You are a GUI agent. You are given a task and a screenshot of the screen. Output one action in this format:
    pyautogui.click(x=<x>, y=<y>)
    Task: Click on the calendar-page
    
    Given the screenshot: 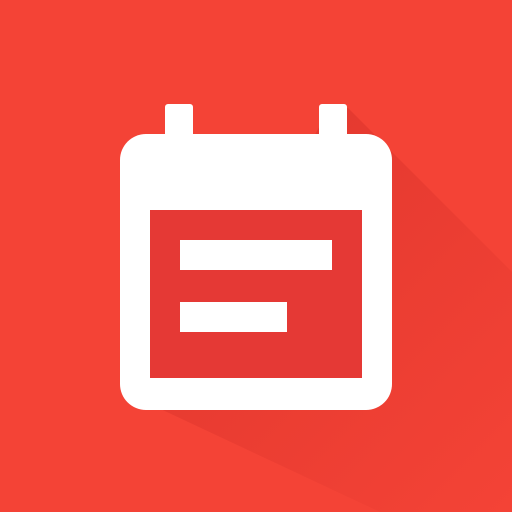 What is the action you would take?
    pyautogui.click(x=256, y=294)
    